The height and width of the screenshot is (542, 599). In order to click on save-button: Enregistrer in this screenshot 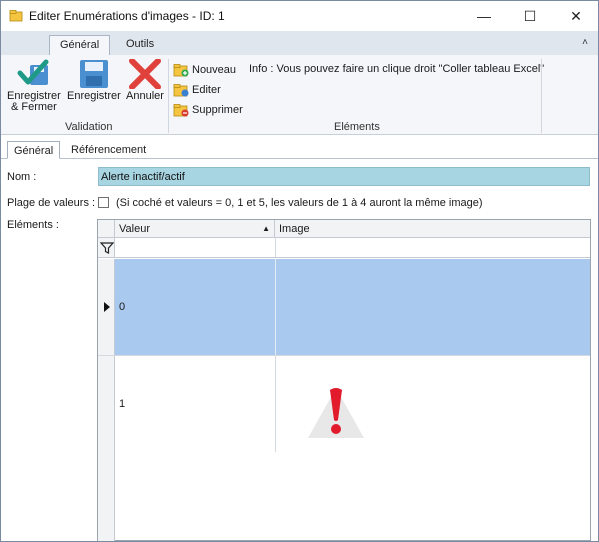, I will do `click(94, 80)`.